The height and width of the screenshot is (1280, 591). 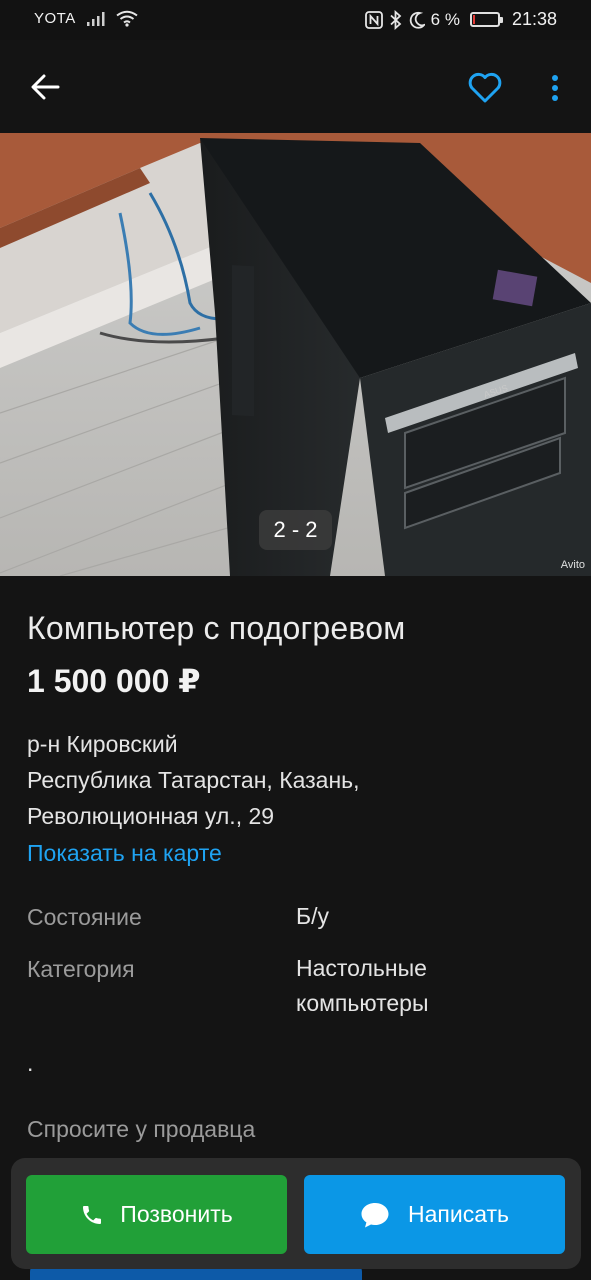 I want to click on status-left: YOTA, so click(x=86, y=18).